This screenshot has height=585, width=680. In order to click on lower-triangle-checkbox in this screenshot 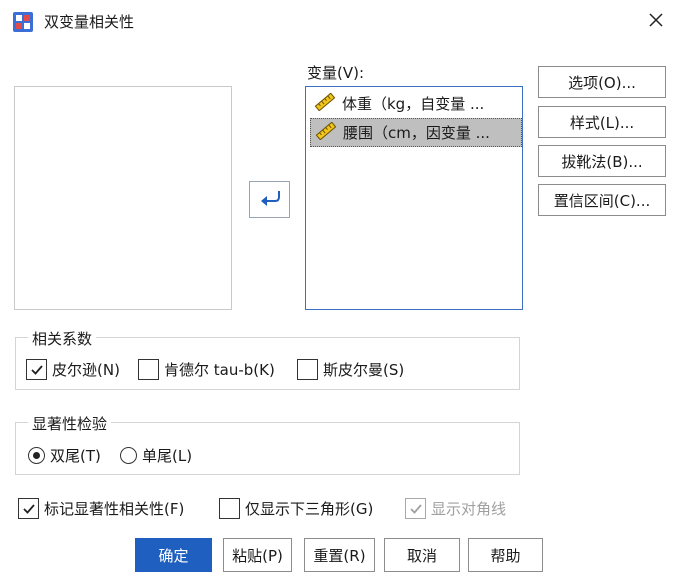, I will do `click(229, 508)`.